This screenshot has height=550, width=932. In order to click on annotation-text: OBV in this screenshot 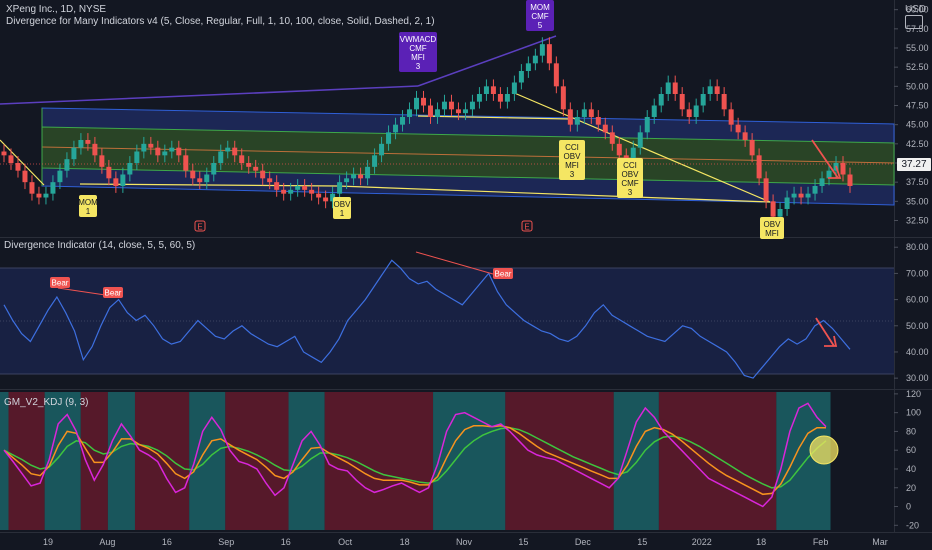, I will do `click(631, 174)`.